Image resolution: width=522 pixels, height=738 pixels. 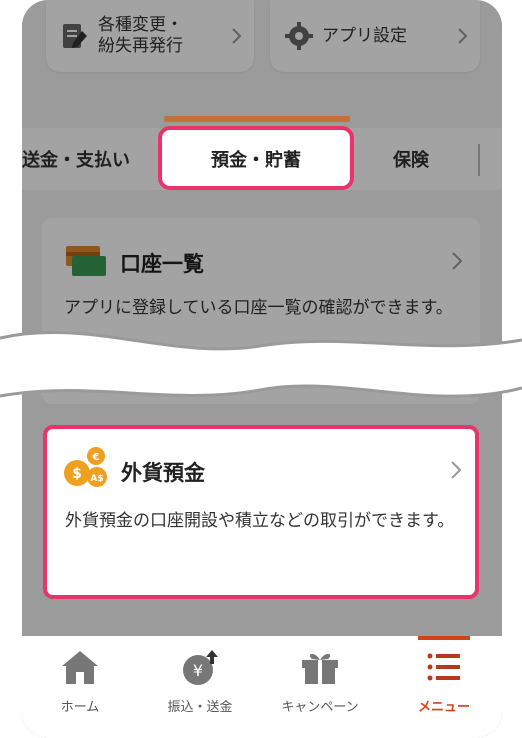 I want to click on change-reissue-label: 各種変更・ 紛失再発行, so click(x=140, y=35).